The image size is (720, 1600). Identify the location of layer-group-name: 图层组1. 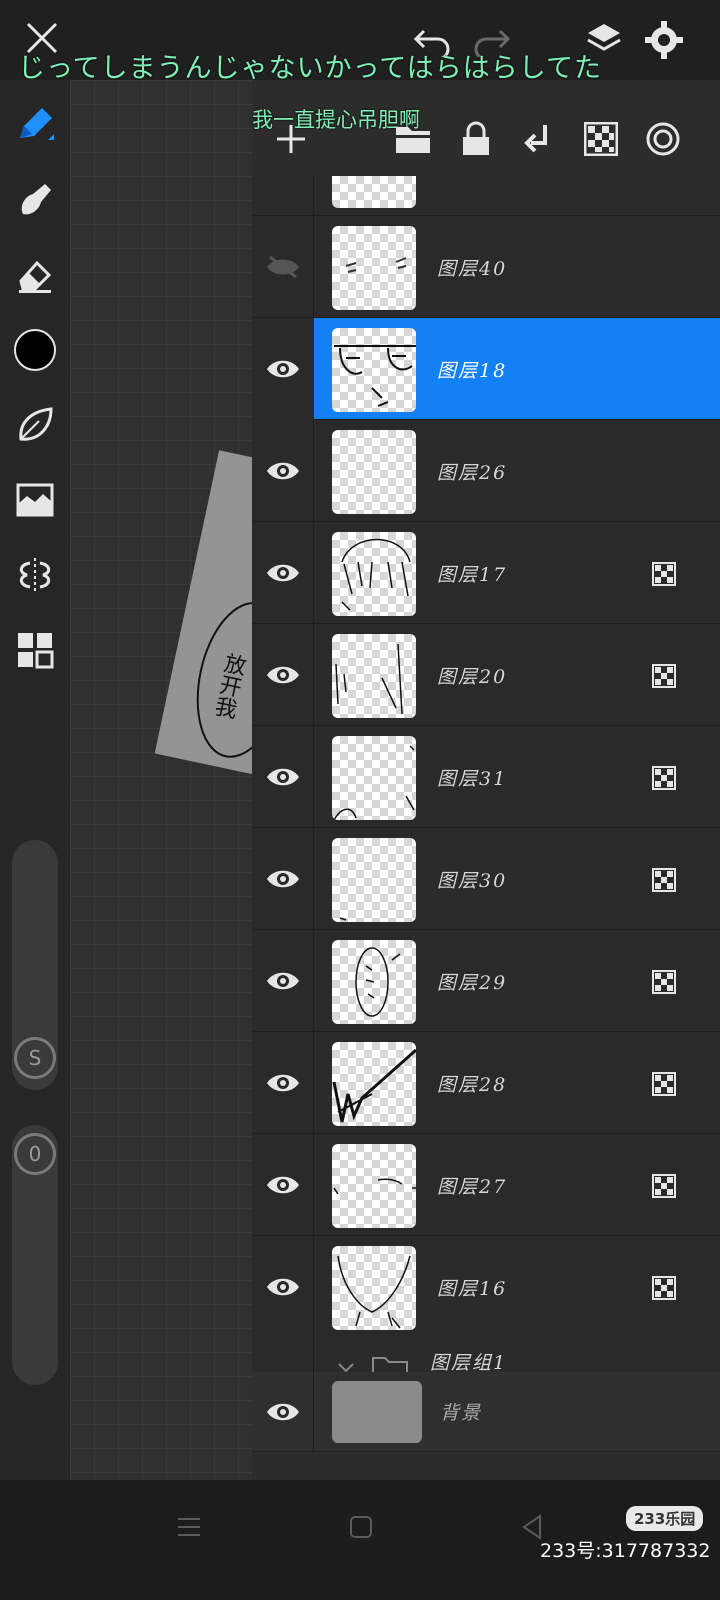
(469, 1363).